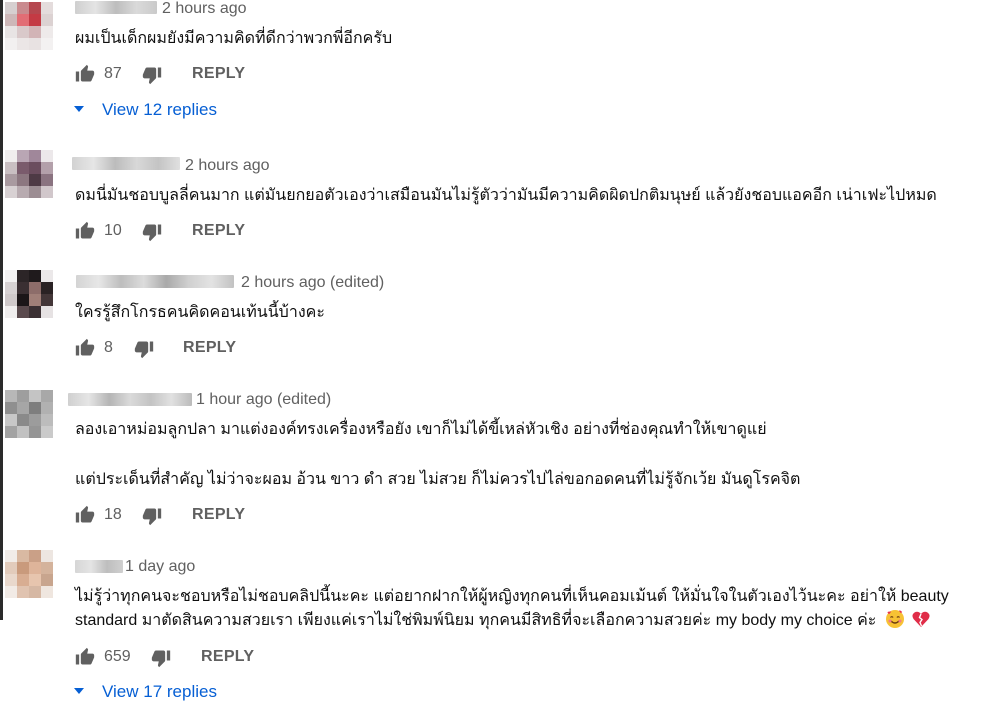 The image size is (1005, 702). What do you see at coordinates (113, 230) in the screenshot?
I see `like-count: 10` at bounding box center [113, 230].